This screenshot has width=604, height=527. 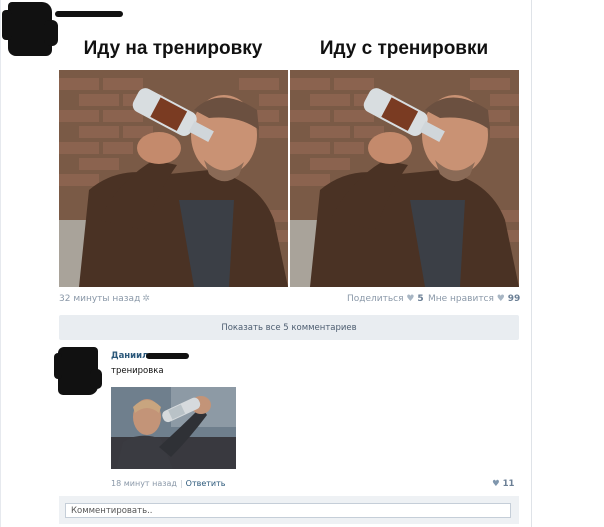 I want to click on like-count: 99, so click(x=514, y=299).